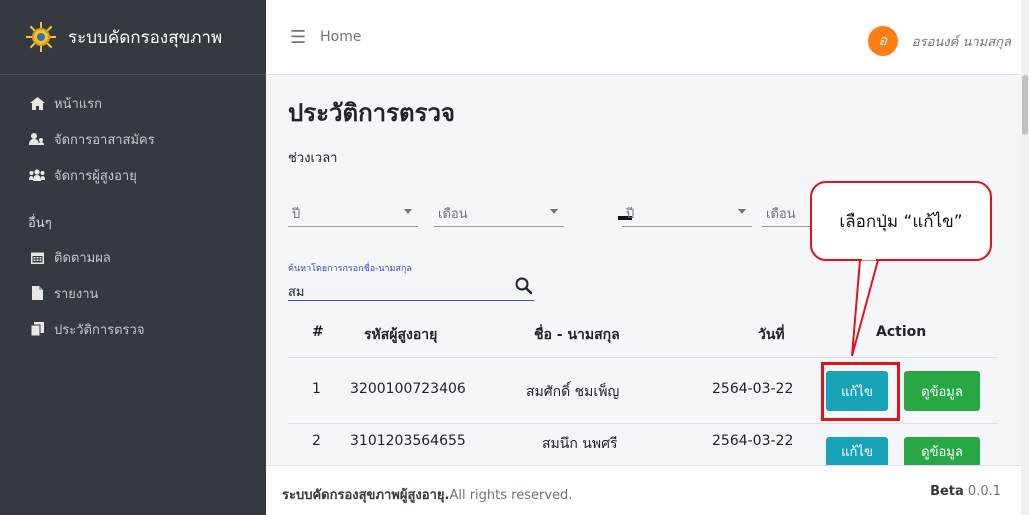  What do you see at coordinates (145, 37) in the screenshot?
I see `brand-title: ระบบคัดกรองสุขภาพ` at bounding box center [145, 37].